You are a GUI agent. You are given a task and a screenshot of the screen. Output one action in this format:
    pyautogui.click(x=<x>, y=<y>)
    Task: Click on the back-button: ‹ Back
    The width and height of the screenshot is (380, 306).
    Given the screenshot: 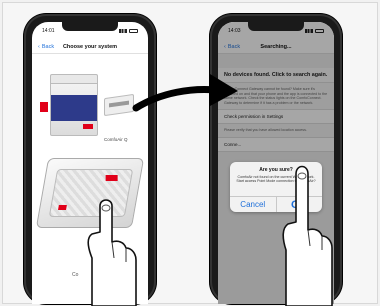 What is the action you would take?
    pyautogui.click(x=43, y=47)
    